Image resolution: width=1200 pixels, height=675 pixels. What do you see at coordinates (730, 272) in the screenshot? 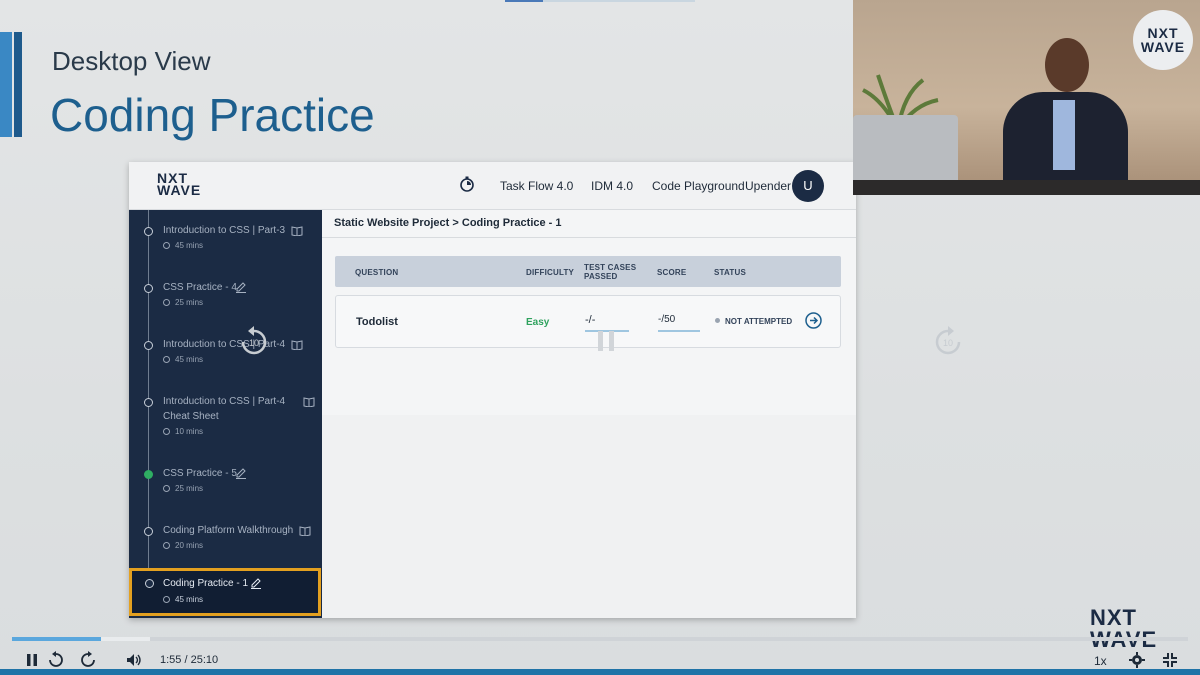
I see `col-status: STATUS` at bounding box center [730, 272].